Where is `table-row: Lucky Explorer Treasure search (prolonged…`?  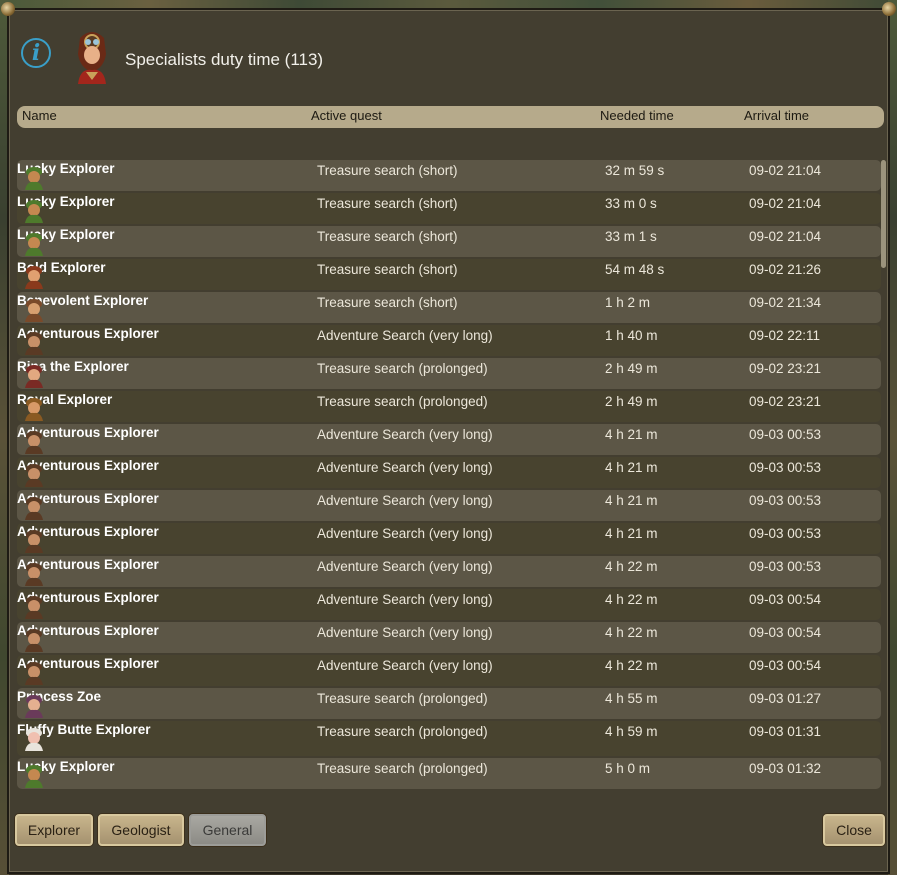 table-row: Lucky Explorer Treasure search (prolonged… is located at coordinates (449, 773).